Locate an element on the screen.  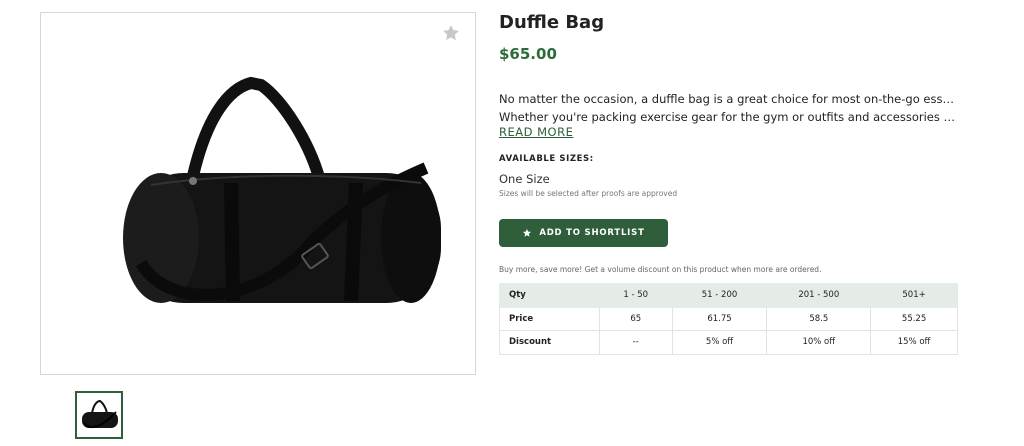
add-to-shortlist-button: ADD TO SHORTLIST is located at coordinates (583, 233).